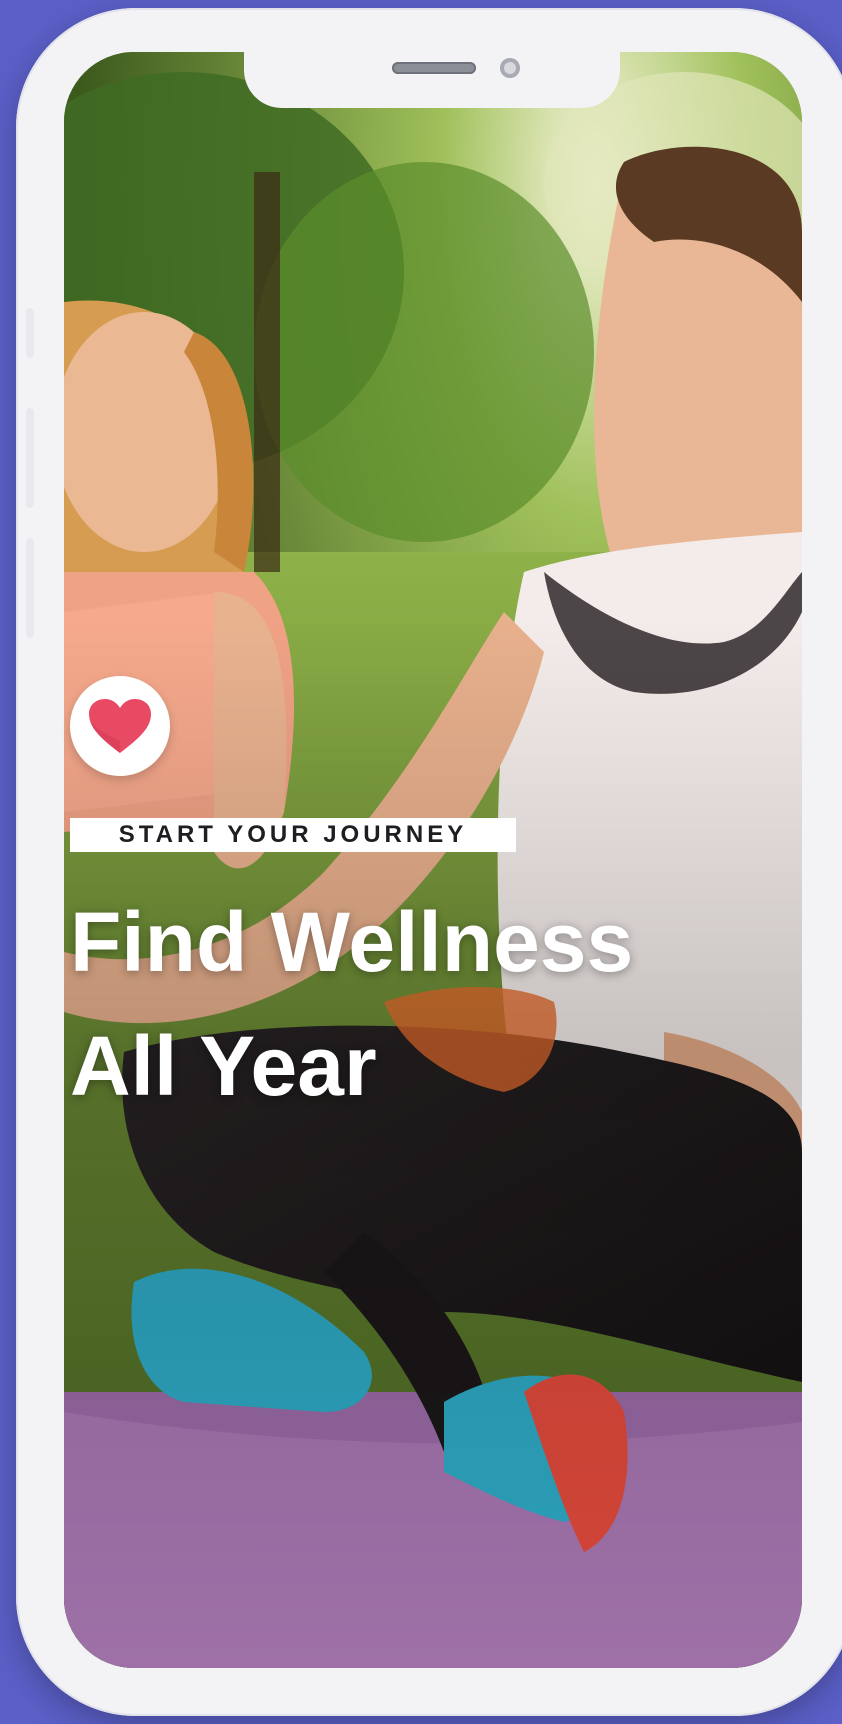 Image resolution: width=842 pixels, height=1724 pixels. I want to click on journey-label: START YOUR JOURNEY, so click(293, 835).